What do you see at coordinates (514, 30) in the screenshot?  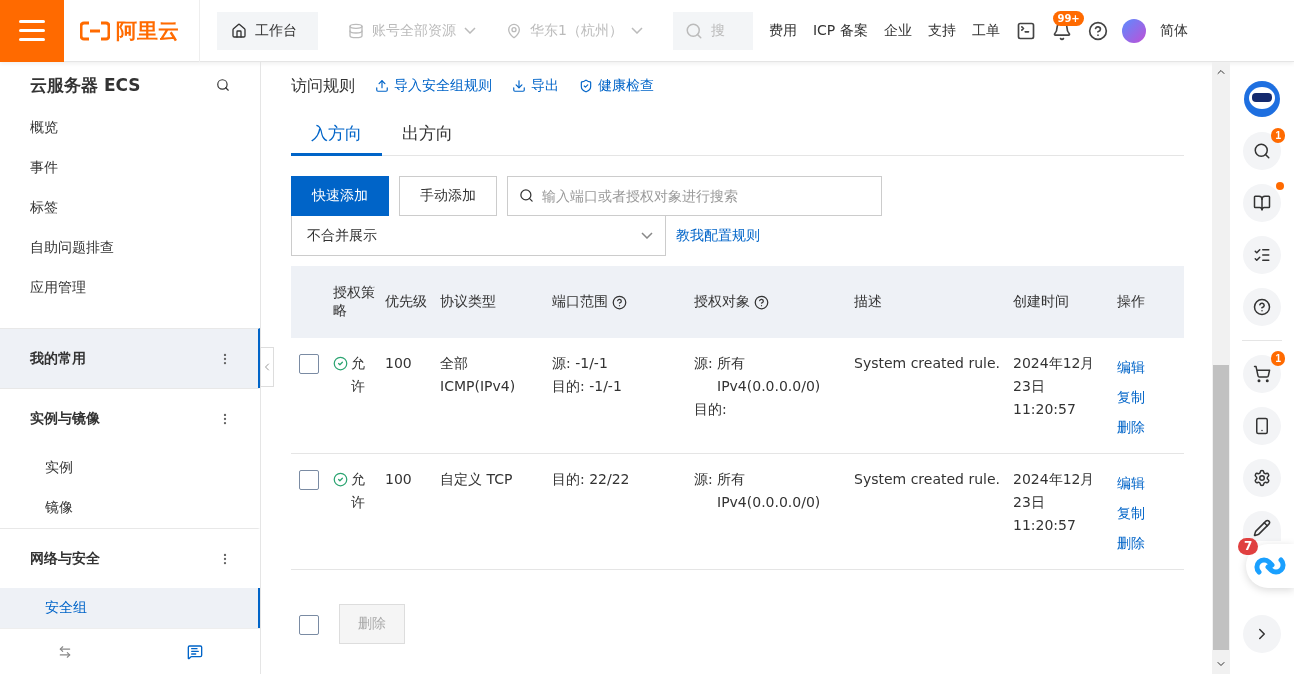 I see `map-pin-icon` at bounding box center [514, 30].